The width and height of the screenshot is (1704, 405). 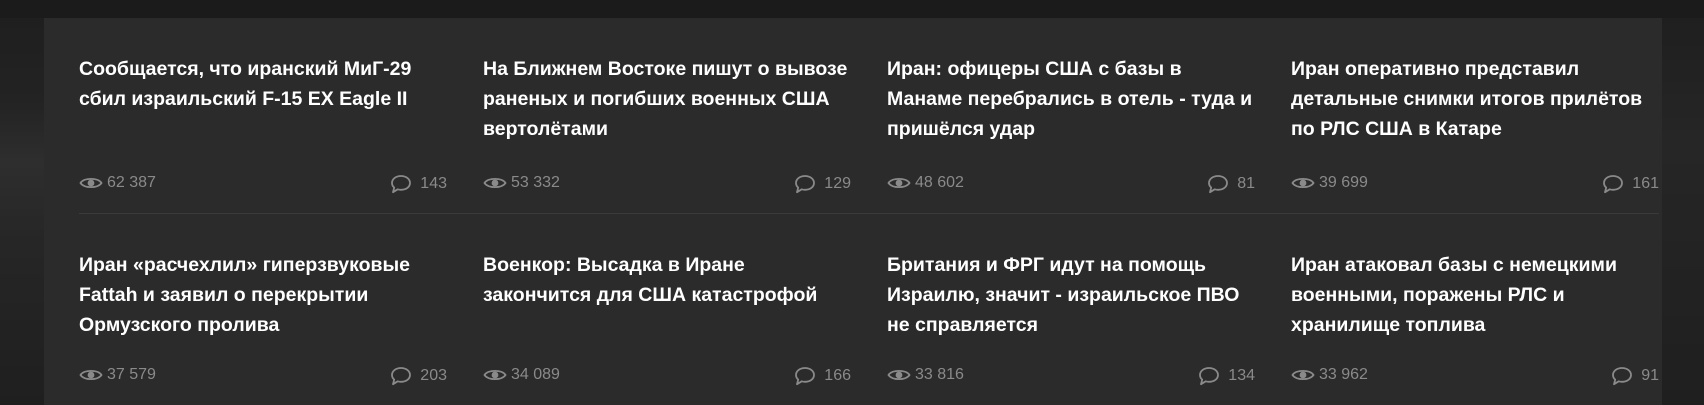 I want to click on views-counter: 34 089, so click(x=521, y=375).